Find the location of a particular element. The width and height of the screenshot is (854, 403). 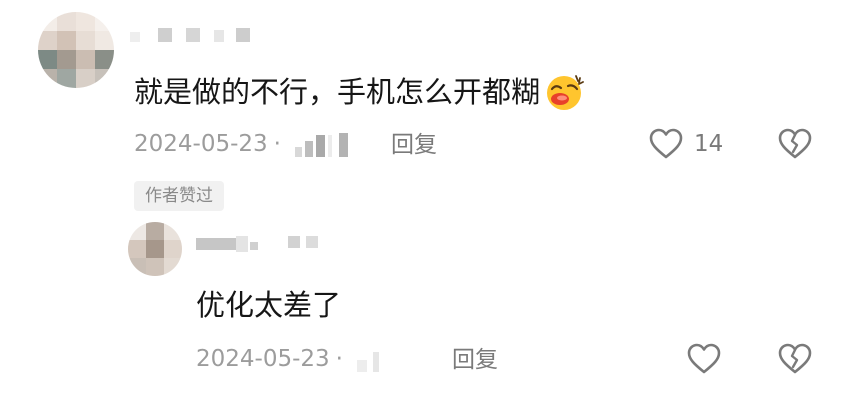

comment-date: 2024-05-23 is located at coordinates (201, 144).